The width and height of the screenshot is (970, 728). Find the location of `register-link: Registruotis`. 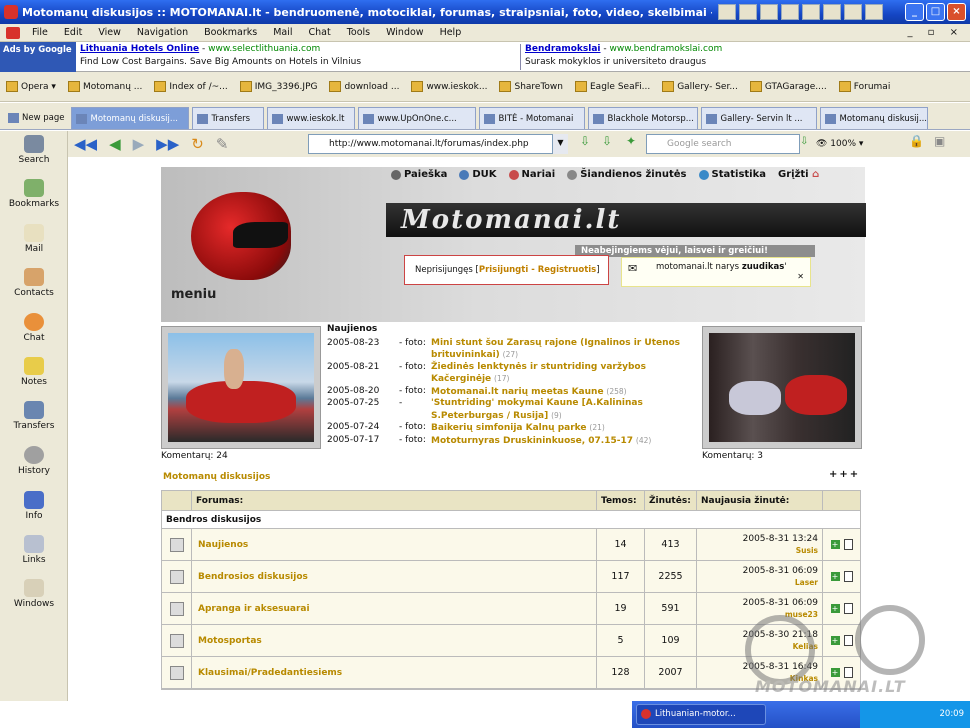

register-link: Registruotis is located at coordinates (567, 270).